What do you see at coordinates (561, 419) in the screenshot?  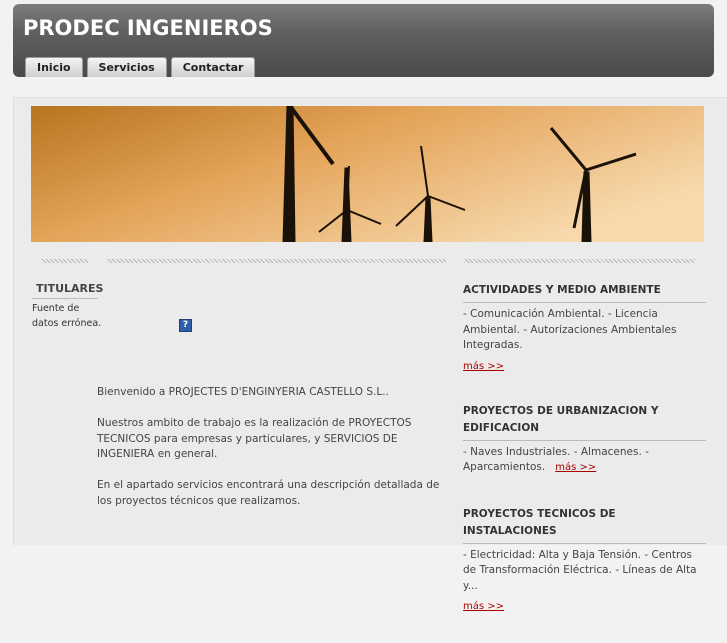 I see `section-title: PROYECTOS DE URBANIZACION Y EDIFICACION` at bounding box center [561, 419].